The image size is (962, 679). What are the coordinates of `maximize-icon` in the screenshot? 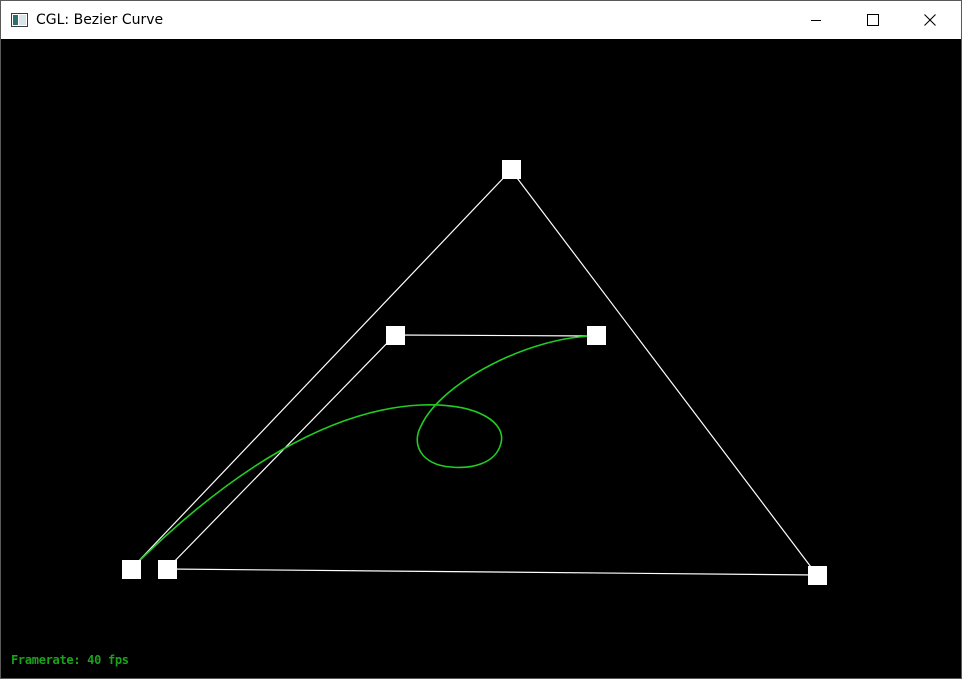 It's located at (873, 20).